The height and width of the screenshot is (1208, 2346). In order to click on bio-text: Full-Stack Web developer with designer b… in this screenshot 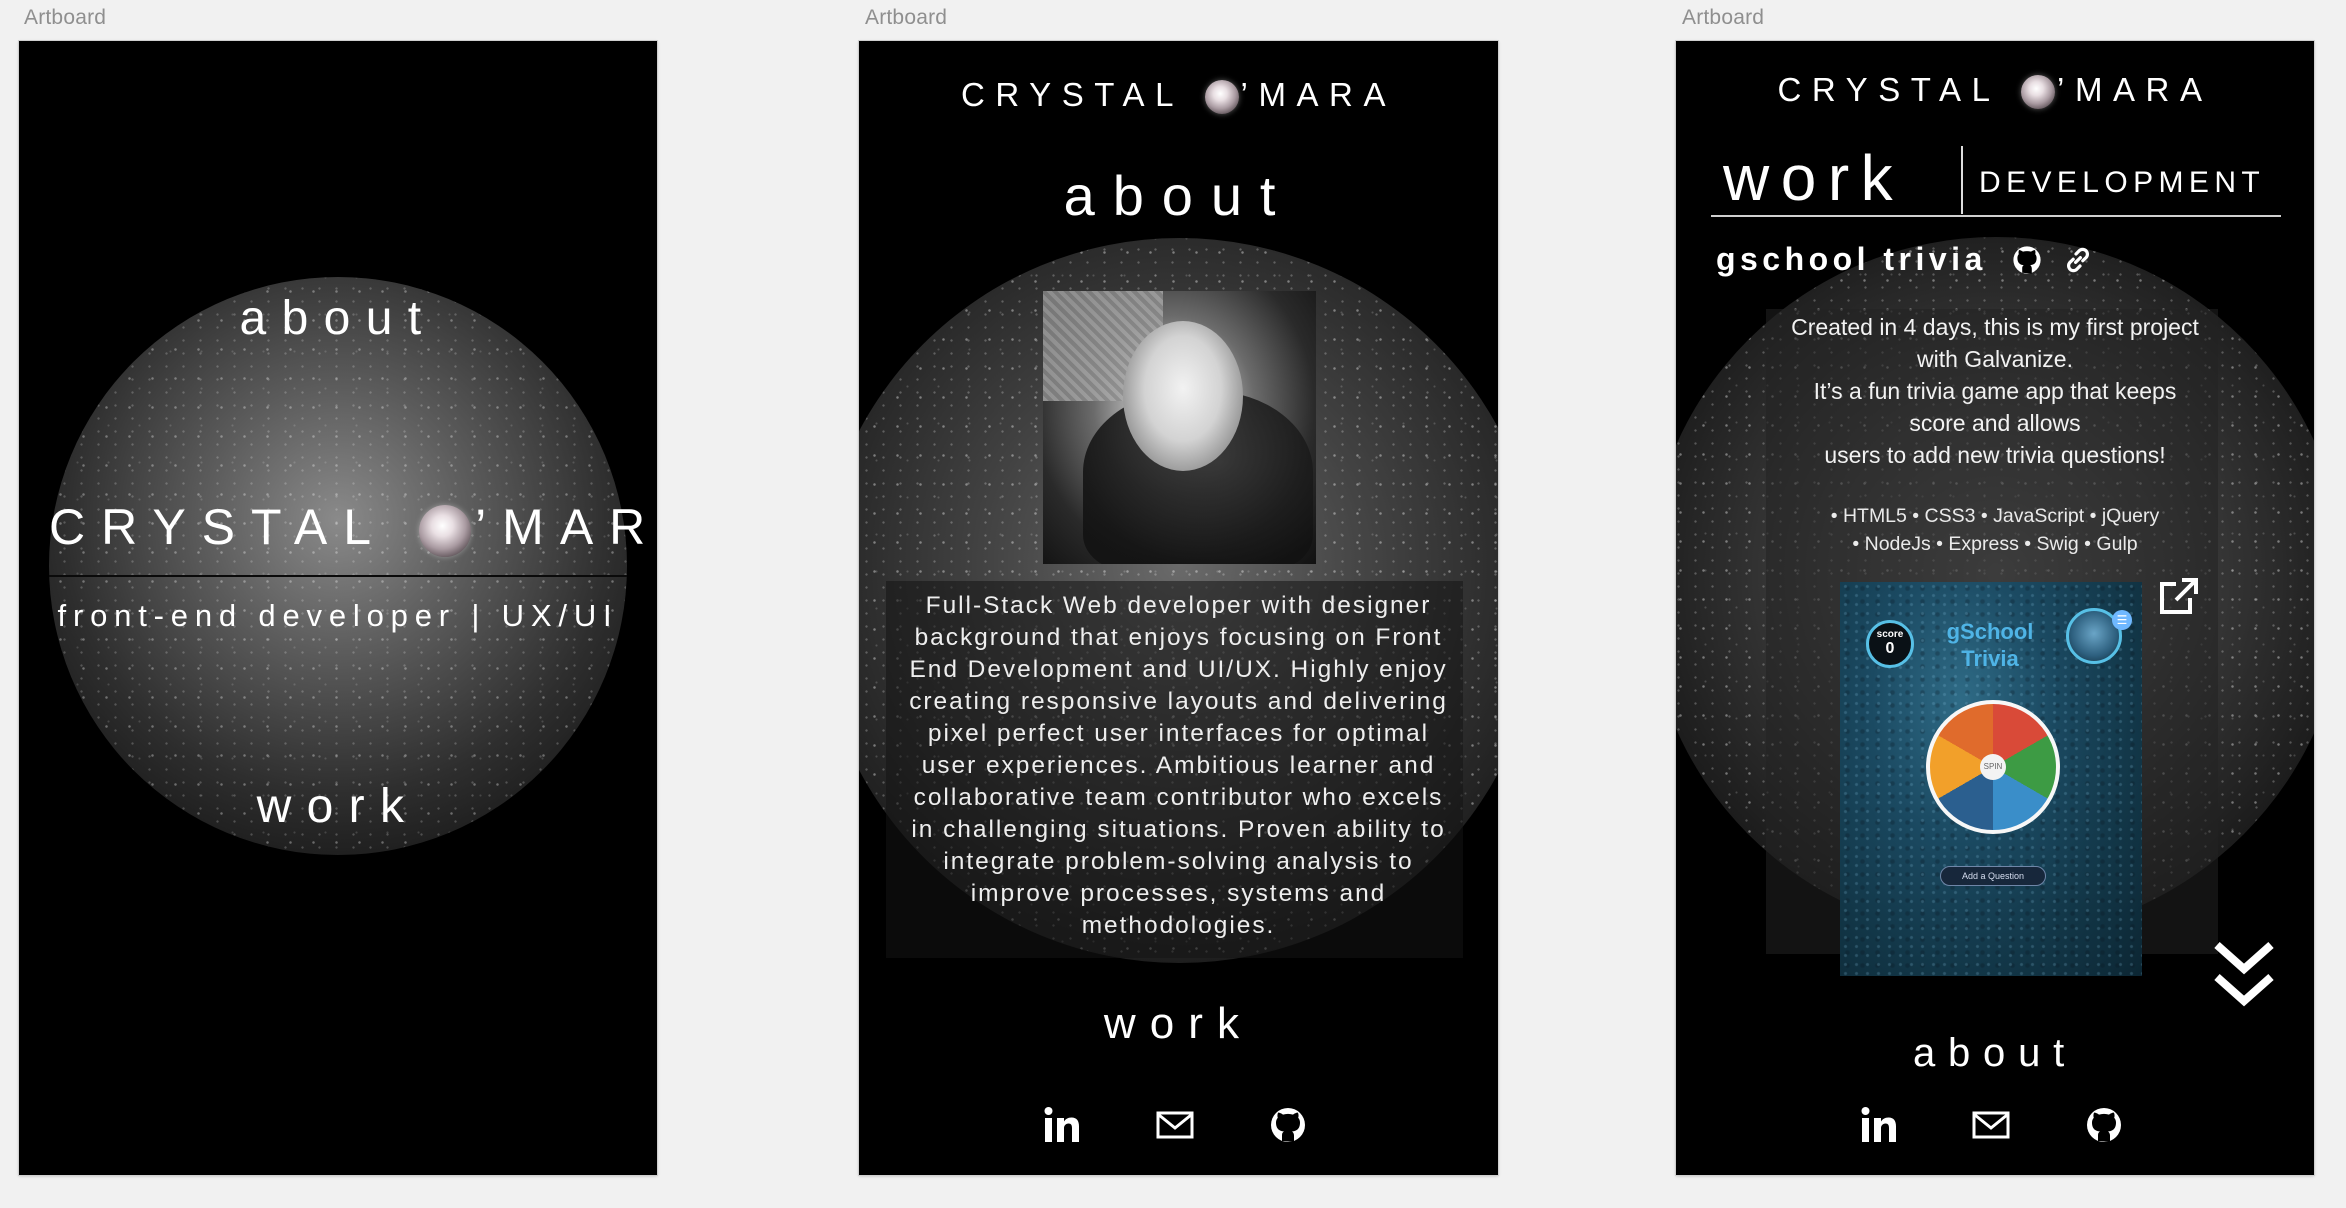, I will do `click(1178, 765)`.